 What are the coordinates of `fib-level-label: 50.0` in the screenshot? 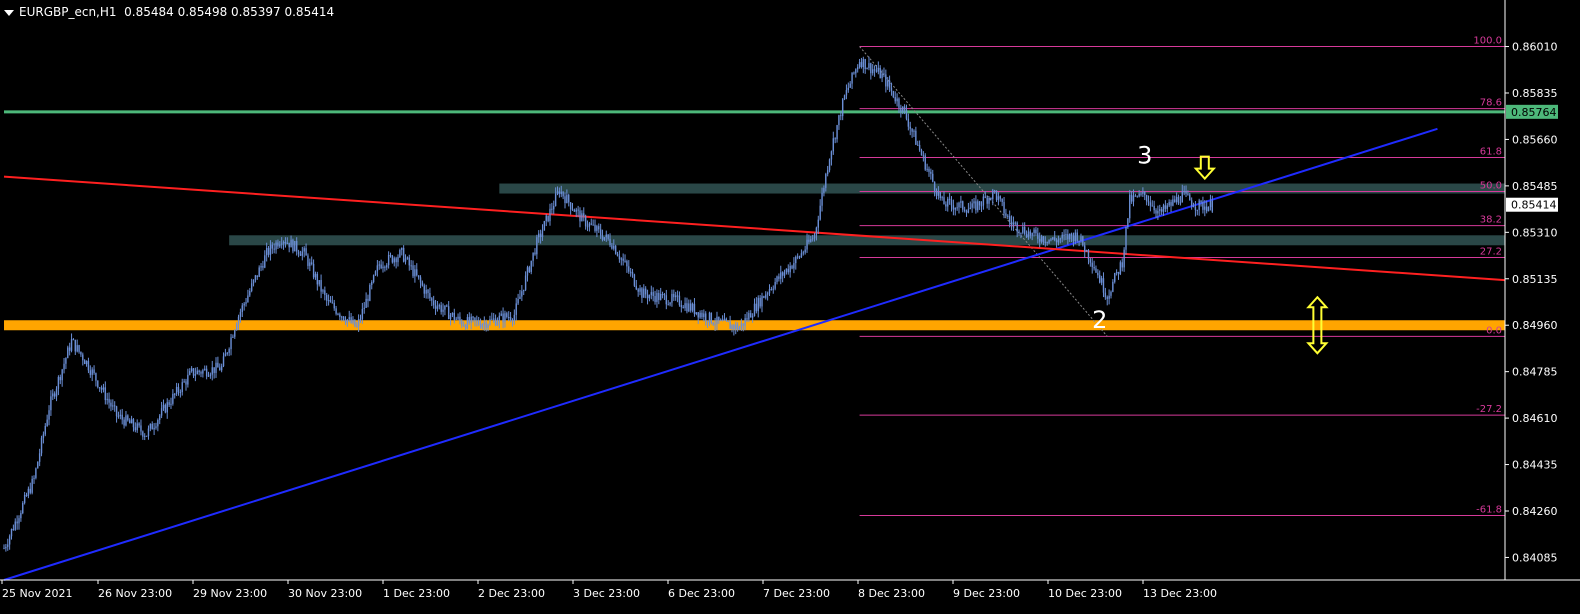 It's located at (1491, 185).